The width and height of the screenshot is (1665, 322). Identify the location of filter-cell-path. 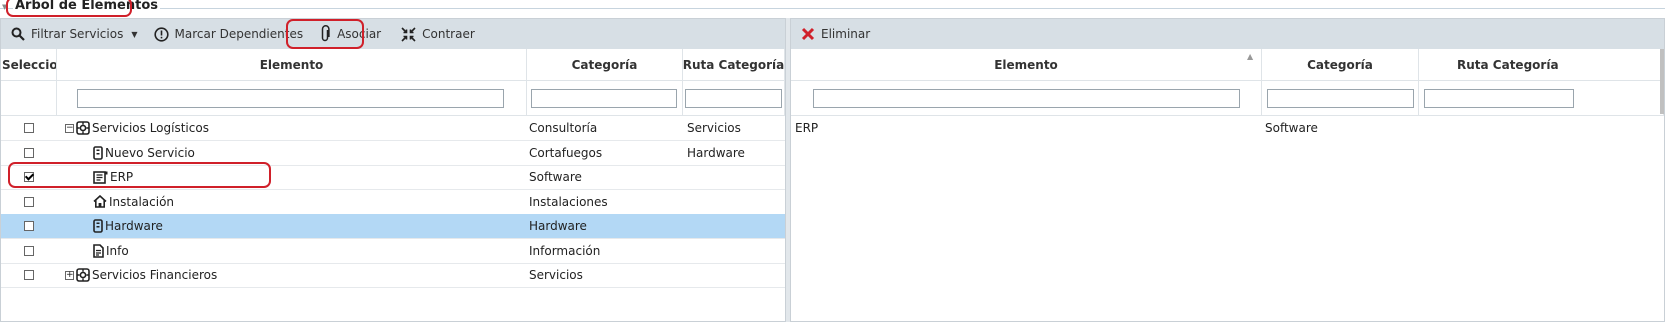
(734, 98).